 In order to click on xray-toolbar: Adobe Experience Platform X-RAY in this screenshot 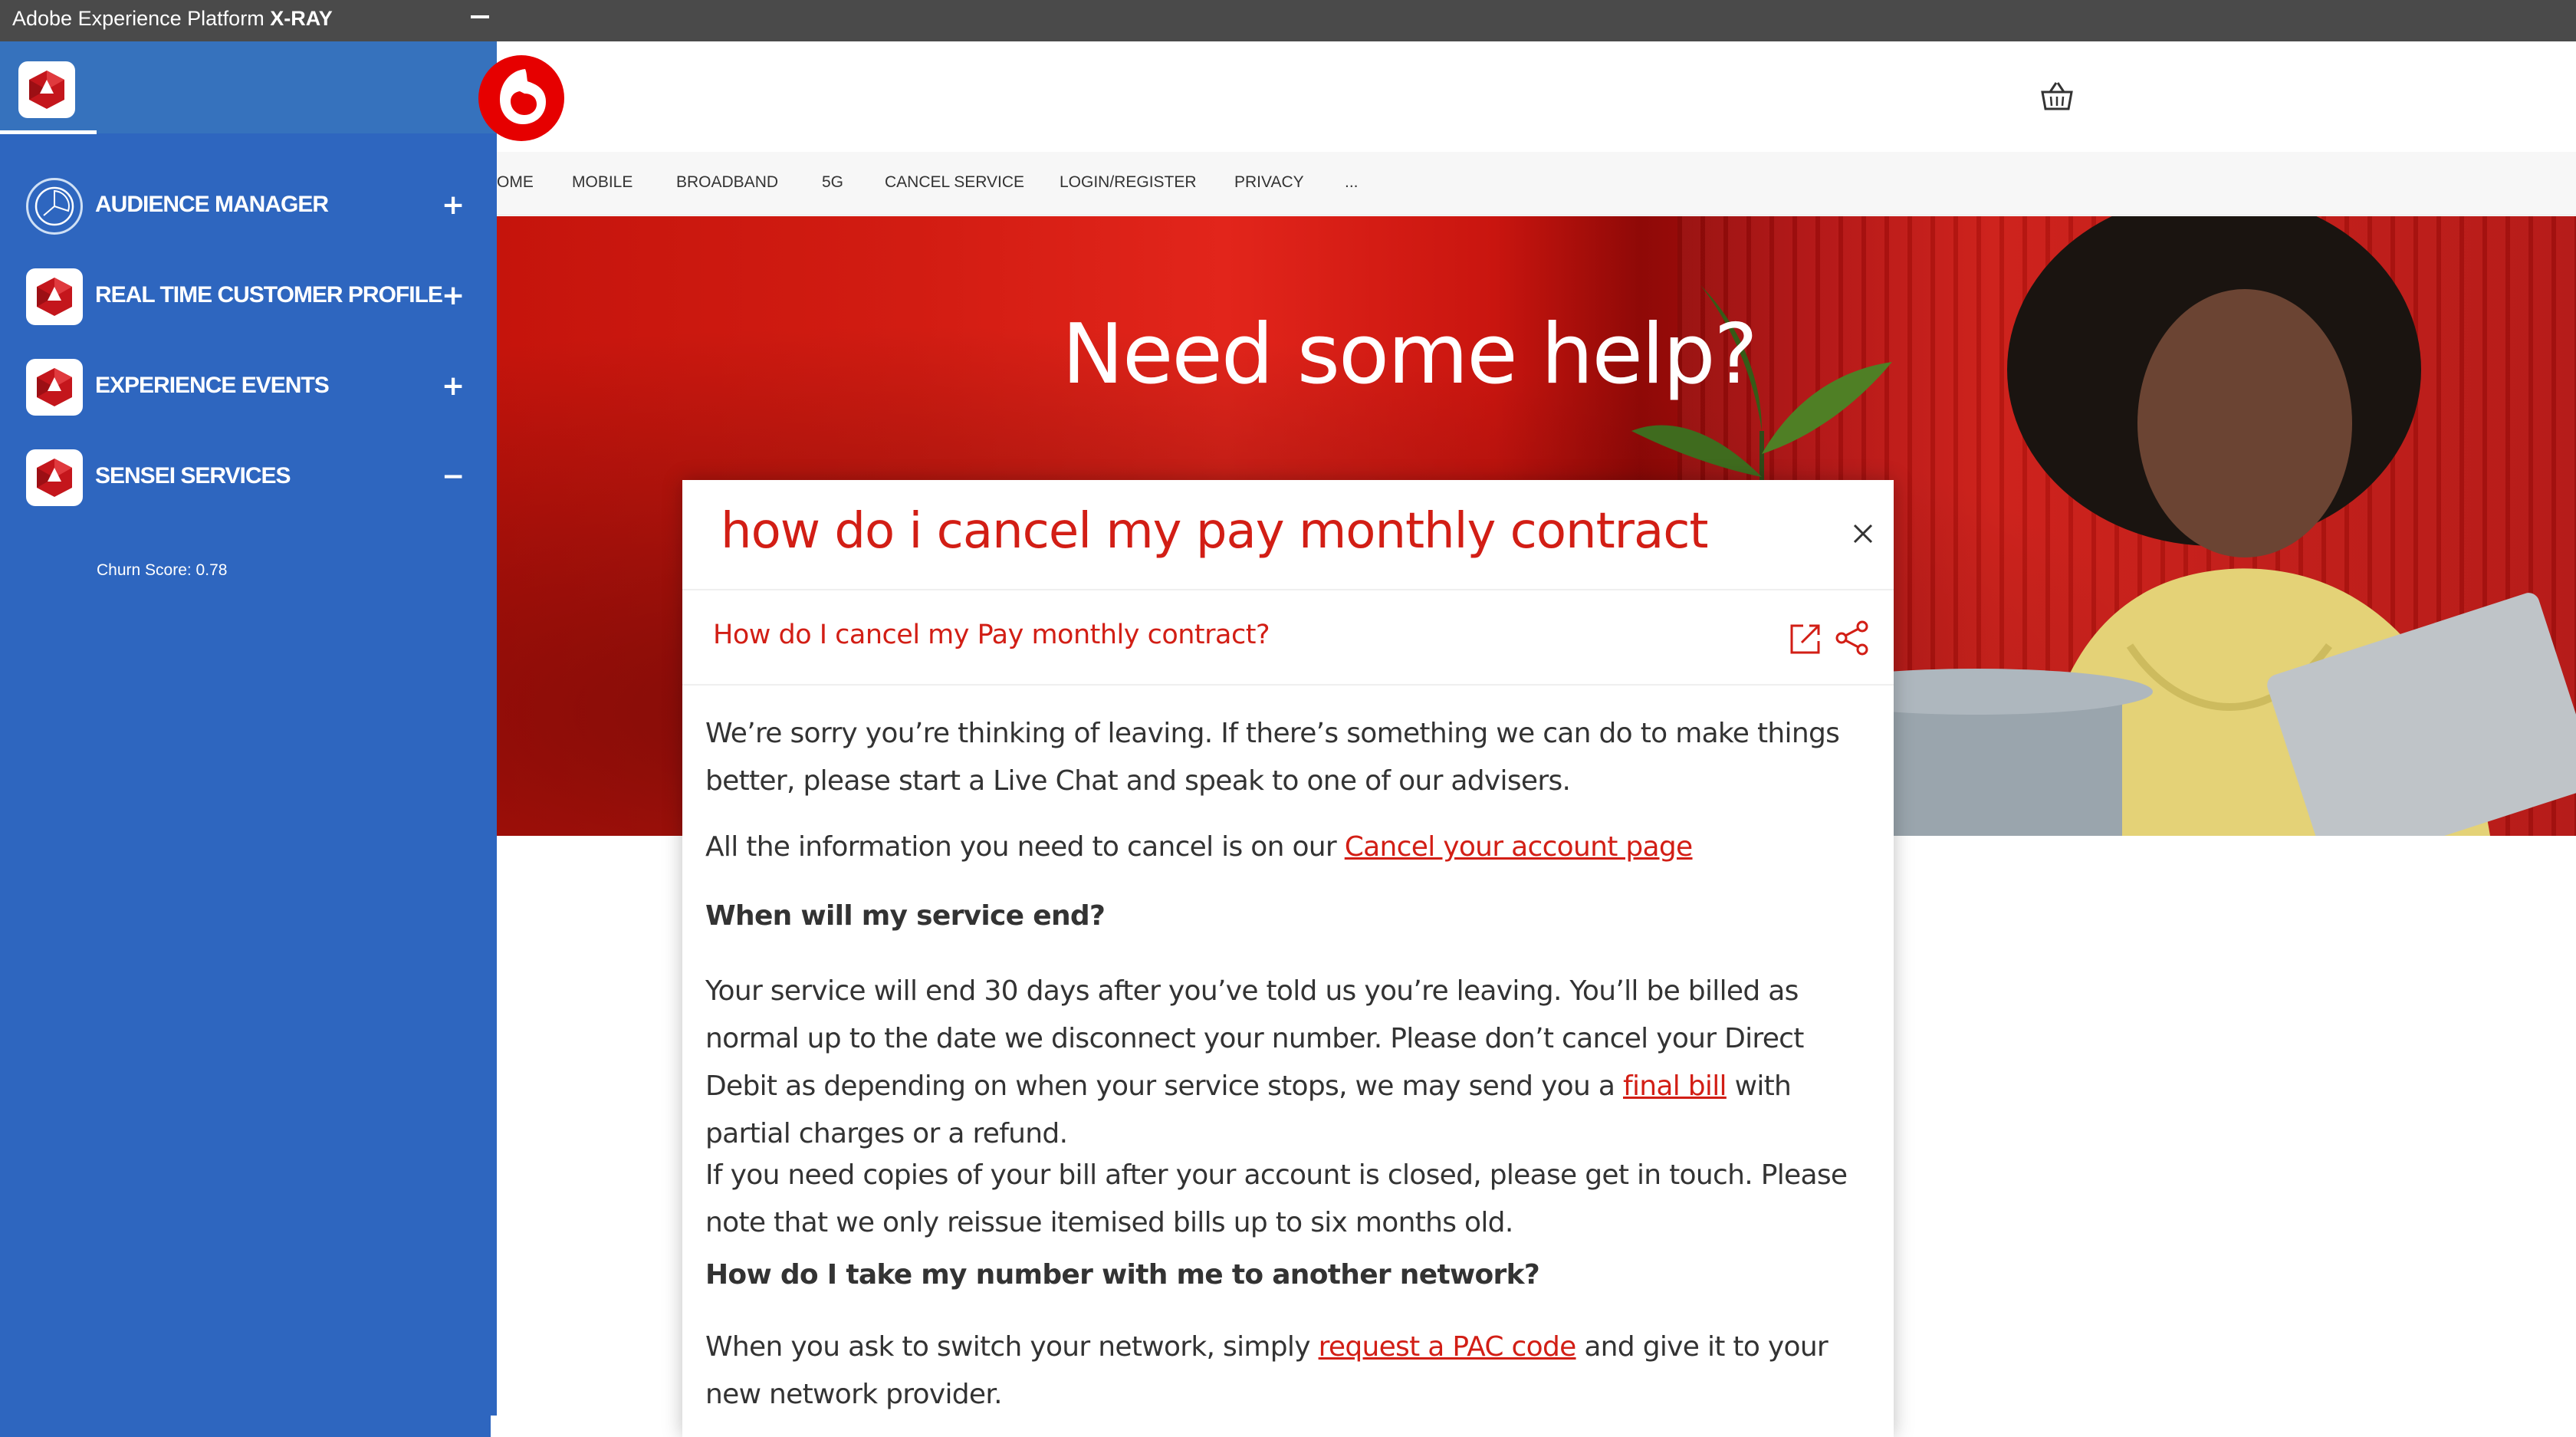, I will do `click(1288, 20)`.